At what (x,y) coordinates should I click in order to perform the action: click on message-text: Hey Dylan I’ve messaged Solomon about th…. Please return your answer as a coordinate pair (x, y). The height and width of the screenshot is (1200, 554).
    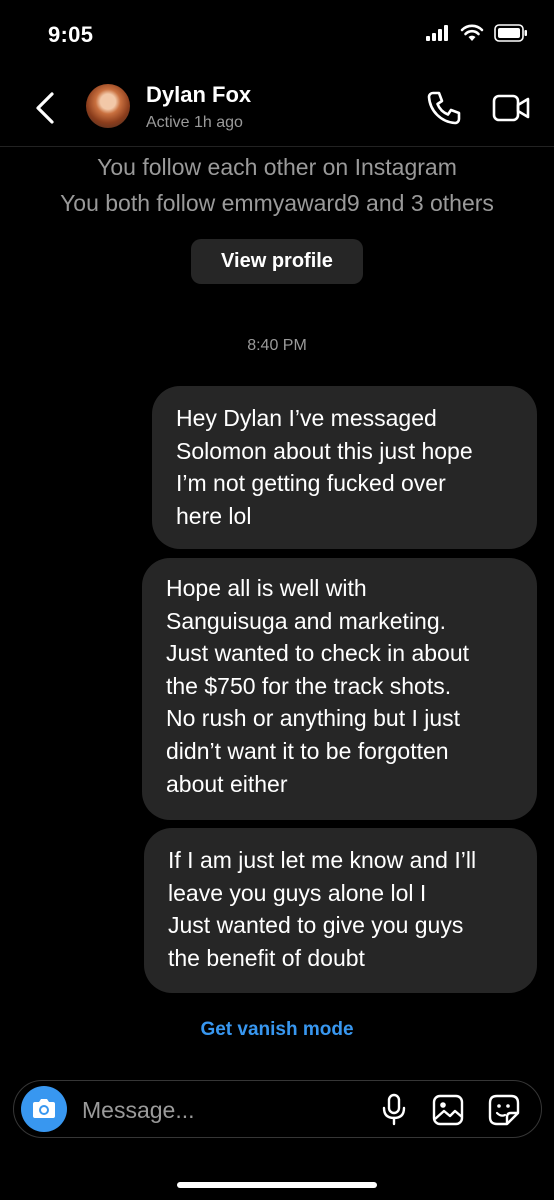
    Looking at the image, I should click on (324, 467).